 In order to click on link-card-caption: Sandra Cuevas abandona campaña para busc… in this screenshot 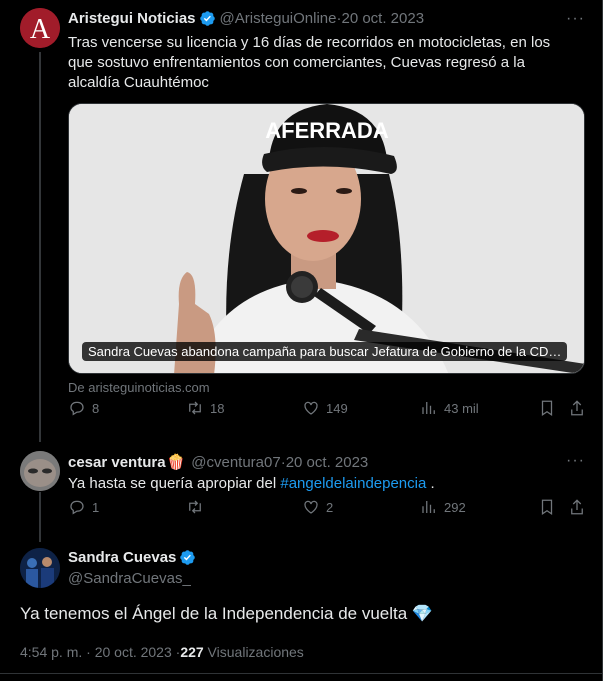, I will do `click(325, 351)`.